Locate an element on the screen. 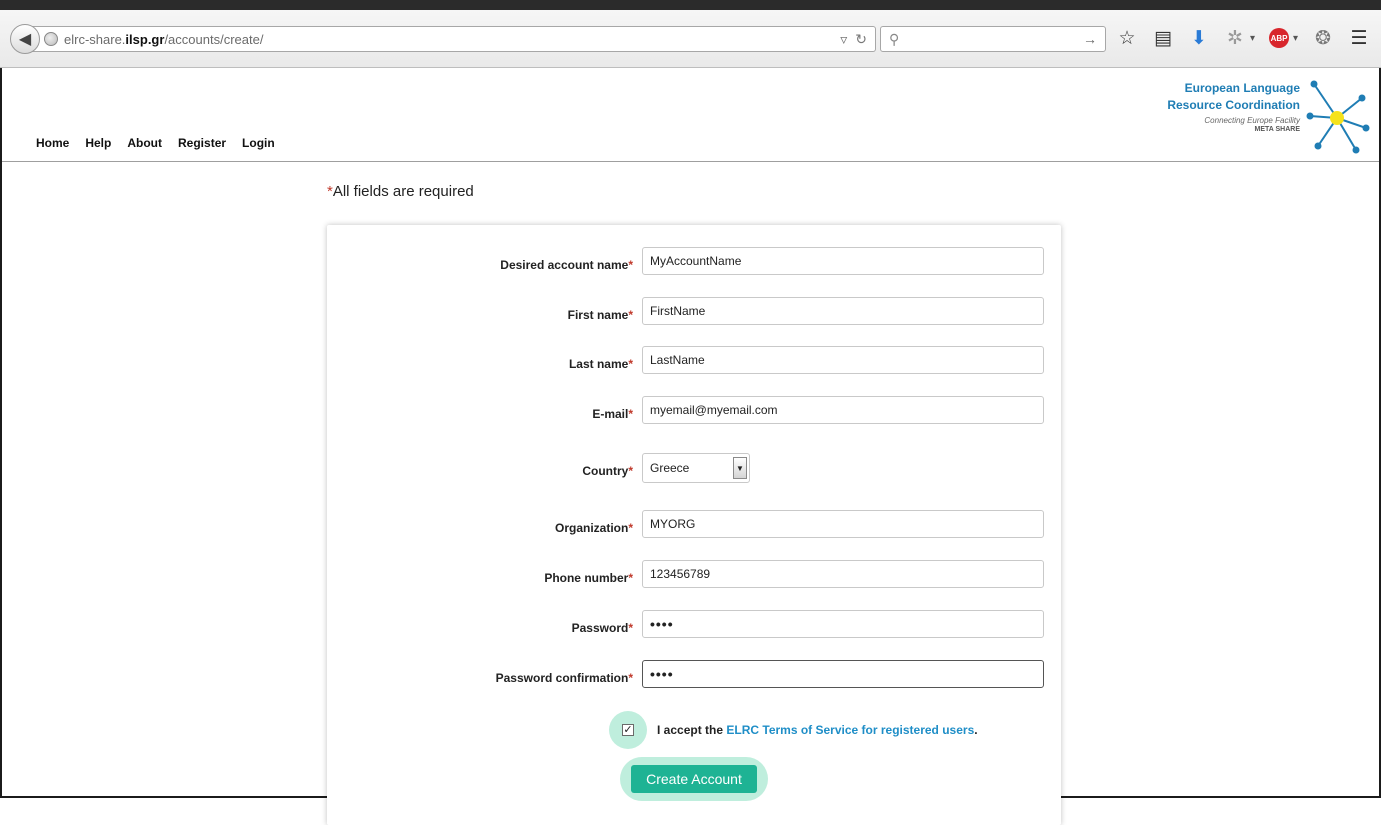  accept-terms-checkbox: ✓ is located at coordinates (628, 730).